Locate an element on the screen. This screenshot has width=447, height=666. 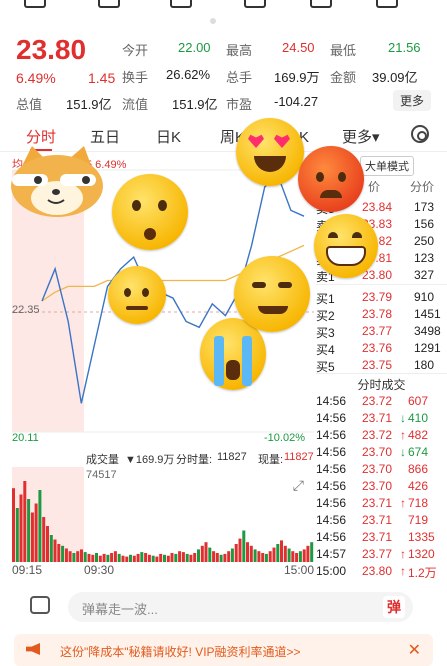
order-book-separator is located at coordinates (381, 284).